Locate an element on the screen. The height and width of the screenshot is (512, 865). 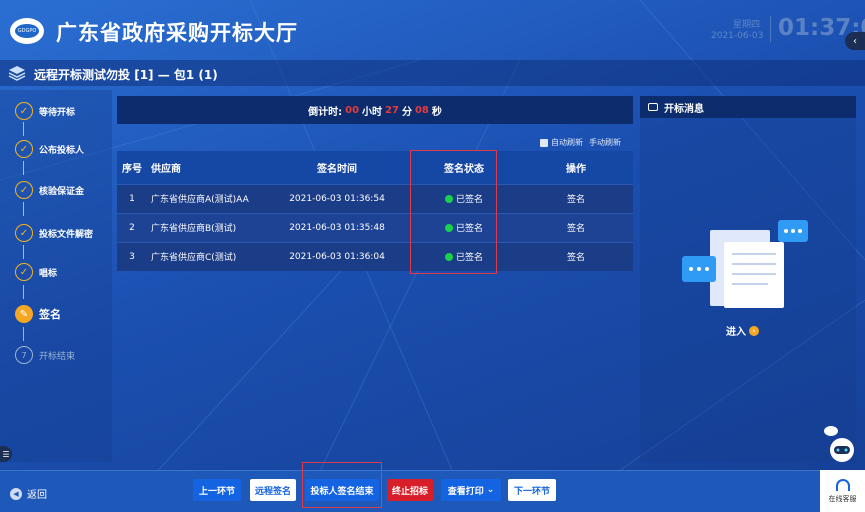
step-announce-bidders: ✓ 公布投标人 is located at coordinates (49, 149).